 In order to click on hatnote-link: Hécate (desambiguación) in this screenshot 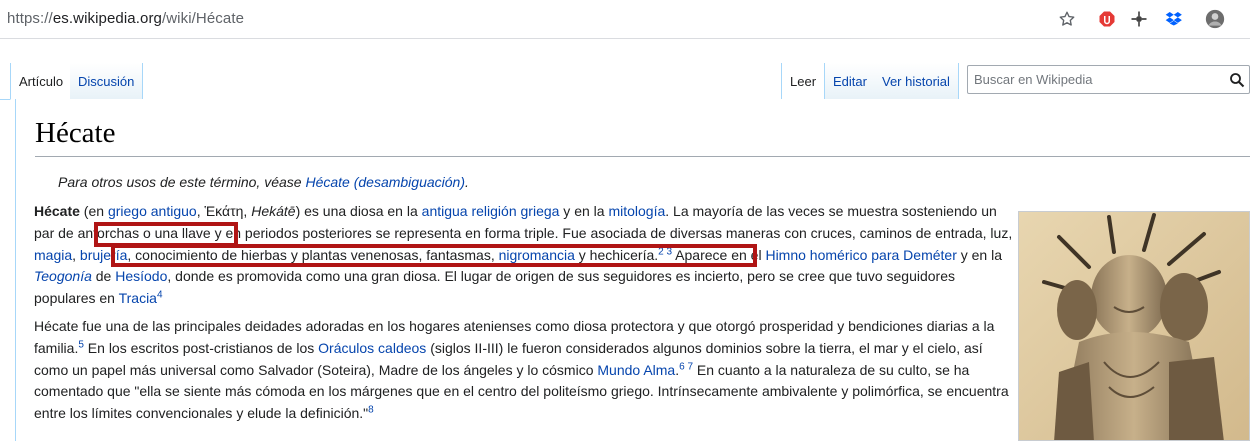, I will do `click(385, 182)`.